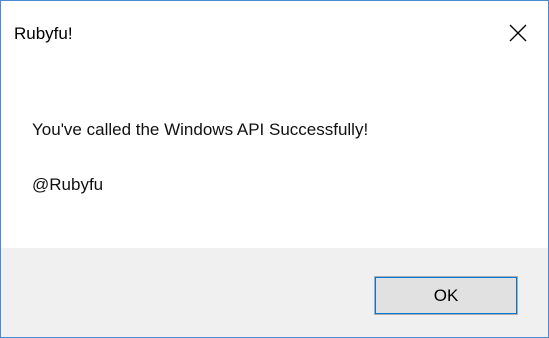 The width and height of the screenshot is (549, 338). Describe the element at coordinates (43, 33) in the screenshot. I see `window-title: Rubyfu!` at that location.